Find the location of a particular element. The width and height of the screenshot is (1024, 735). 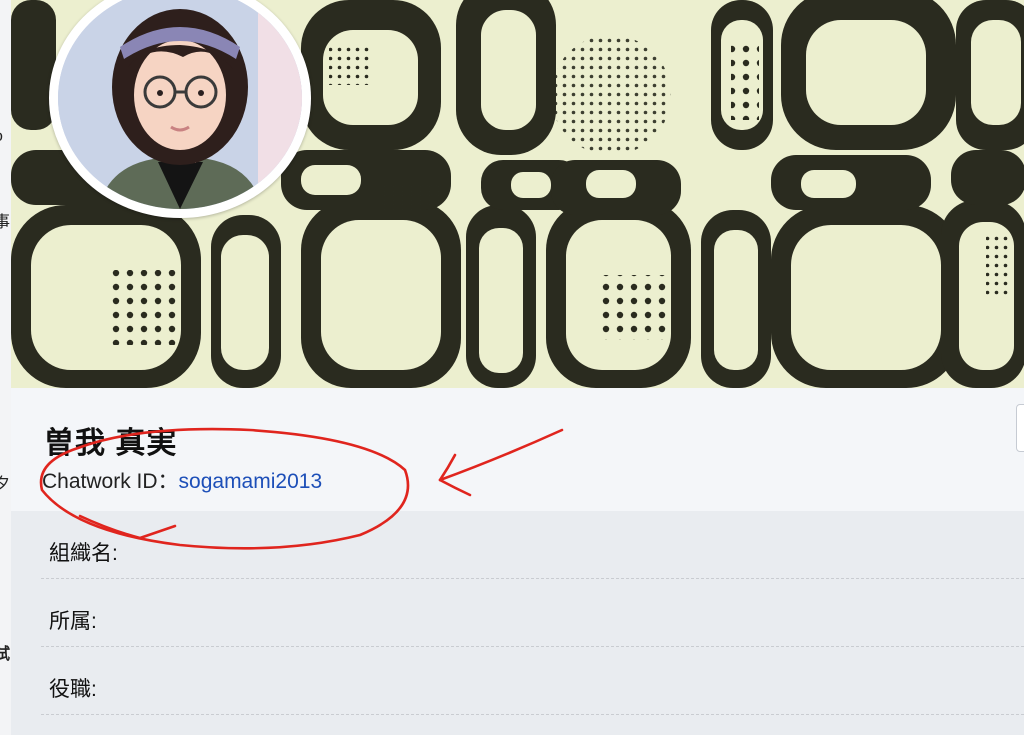

left-edge-text-fragment: 夕 is located at coordinates (5, 482).